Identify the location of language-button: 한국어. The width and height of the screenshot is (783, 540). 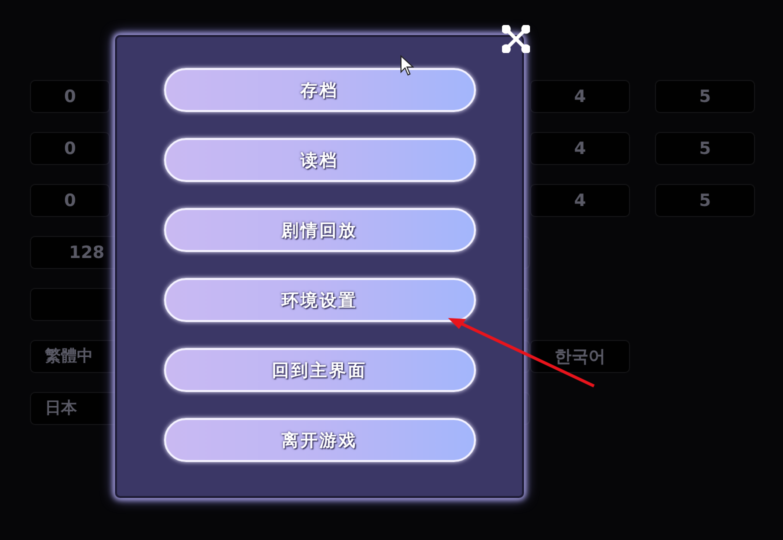
(580, 356).